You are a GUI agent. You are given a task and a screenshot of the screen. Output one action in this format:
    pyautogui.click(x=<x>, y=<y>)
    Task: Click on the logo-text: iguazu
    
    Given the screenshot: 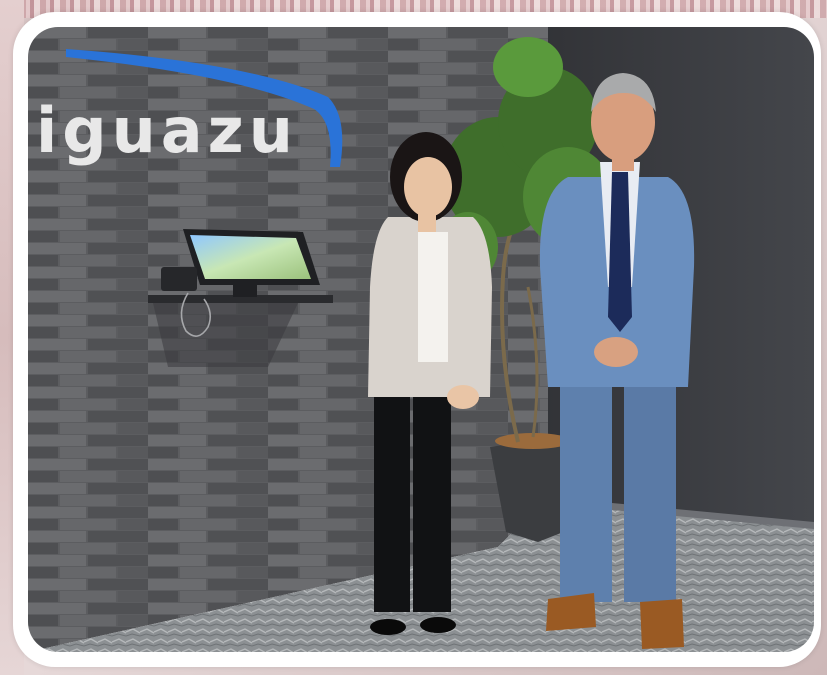 What is the action you would take?
    pyautogui.click(x=167, y=130)
    